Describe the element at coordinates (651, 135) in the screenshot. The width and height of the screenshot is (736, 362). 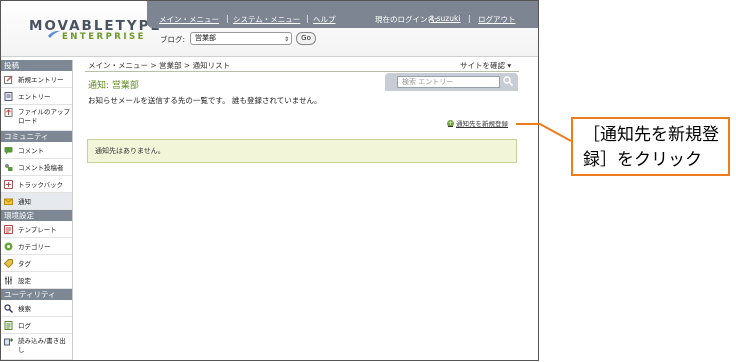
I see `callout-line-1: ［通知先を新規登` at that location.